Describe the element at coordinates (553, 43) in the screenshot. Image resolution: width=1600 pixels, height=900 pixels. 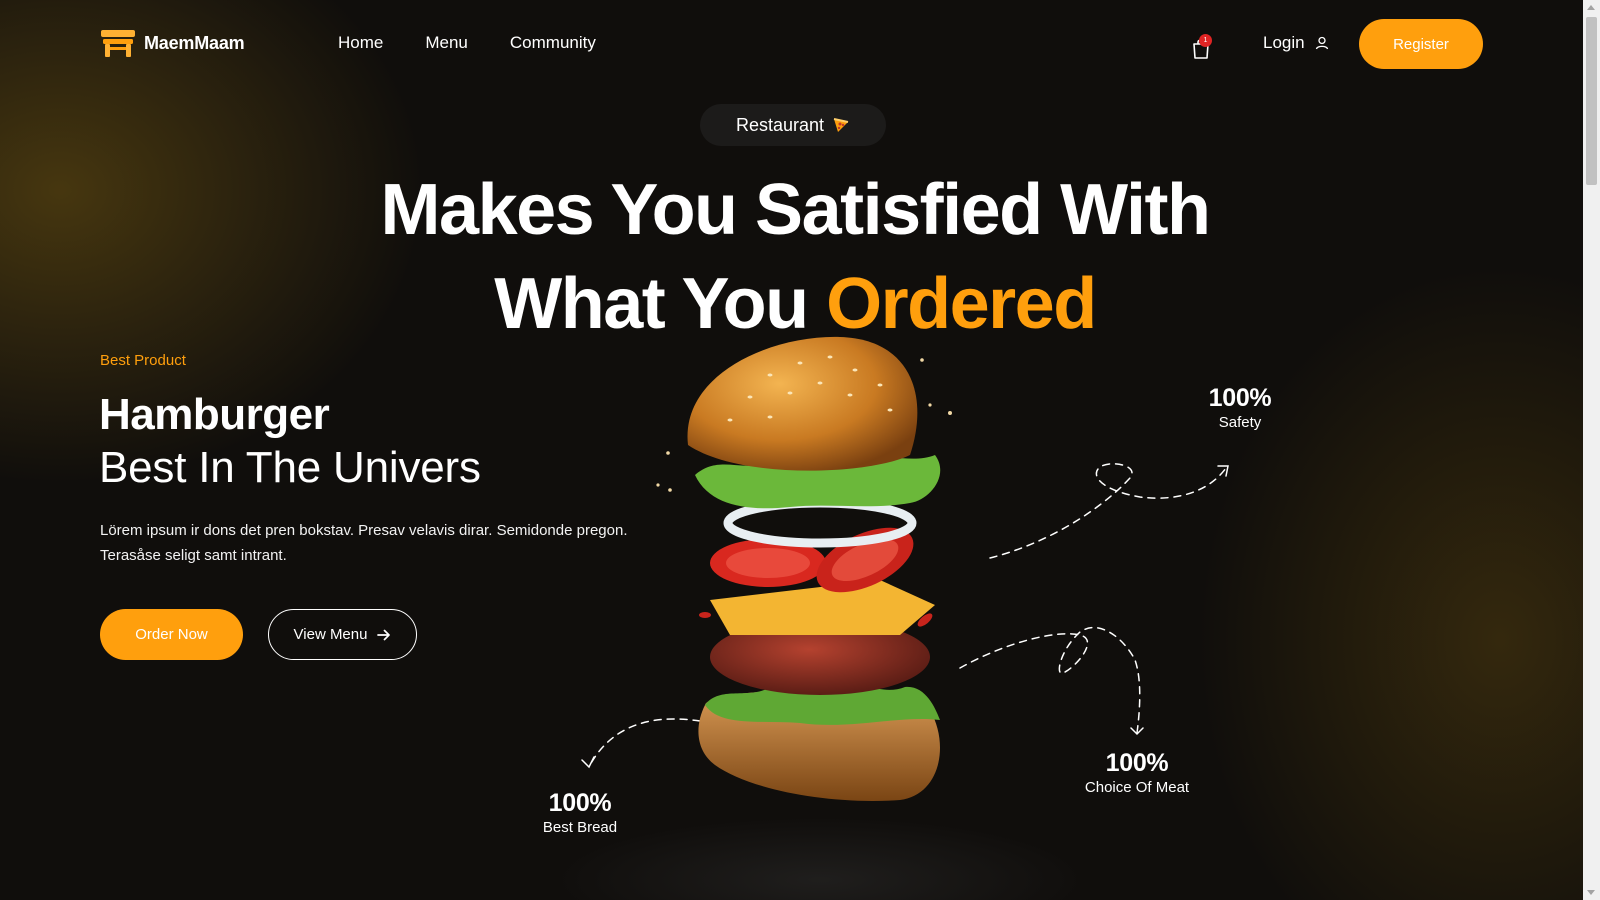
I see `nav-item-community: Community` at that location.